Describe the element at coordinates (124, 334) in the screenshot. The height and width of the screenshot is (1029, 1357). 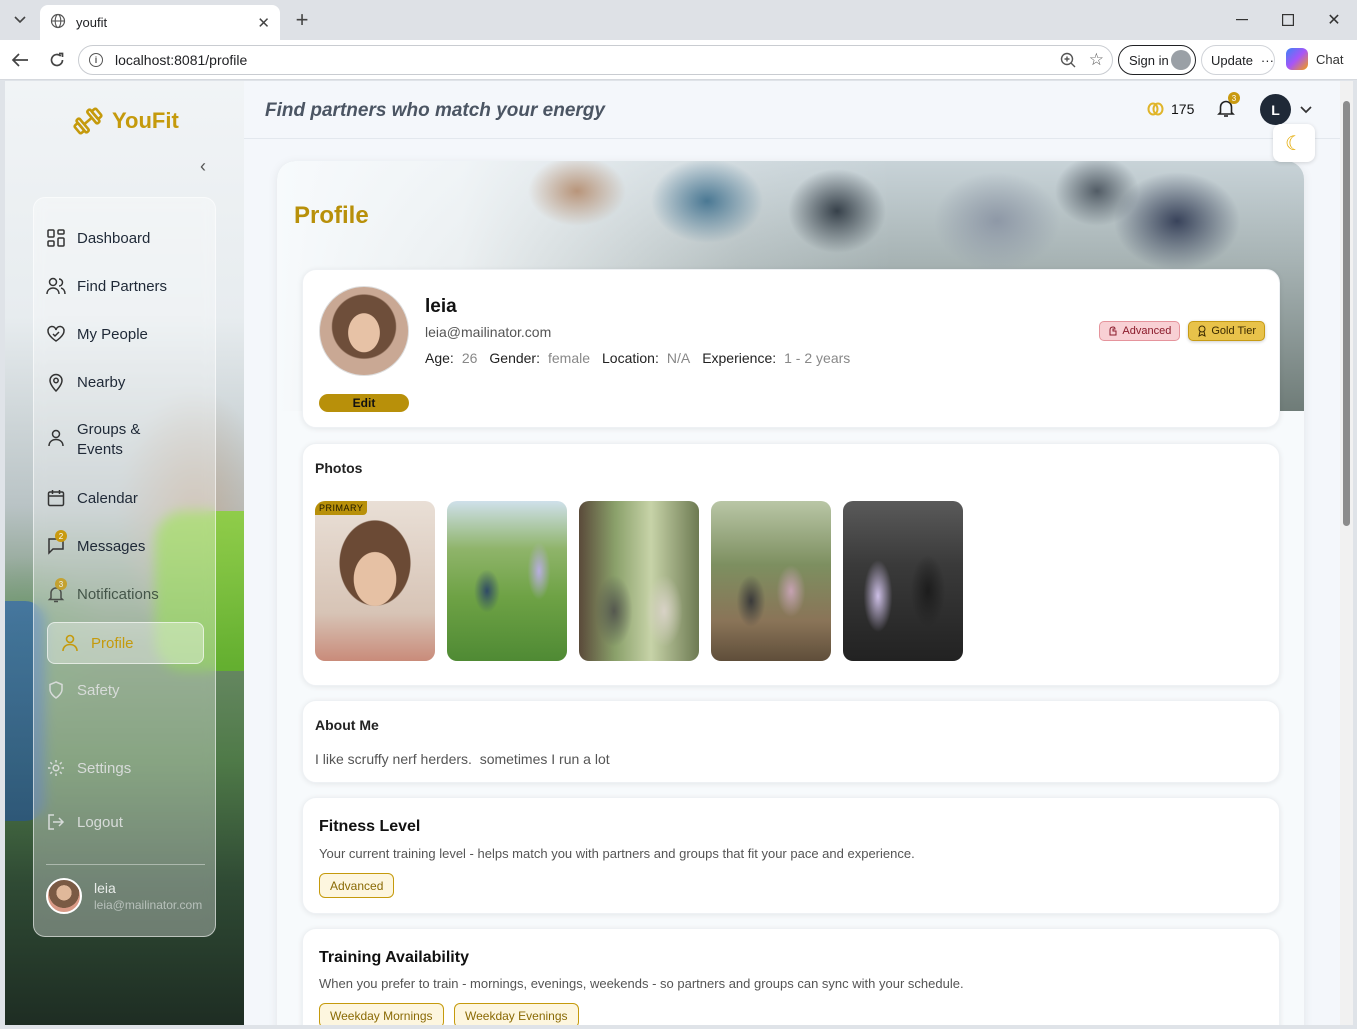
I see `sidebar-item-my-people: My People` at that location.